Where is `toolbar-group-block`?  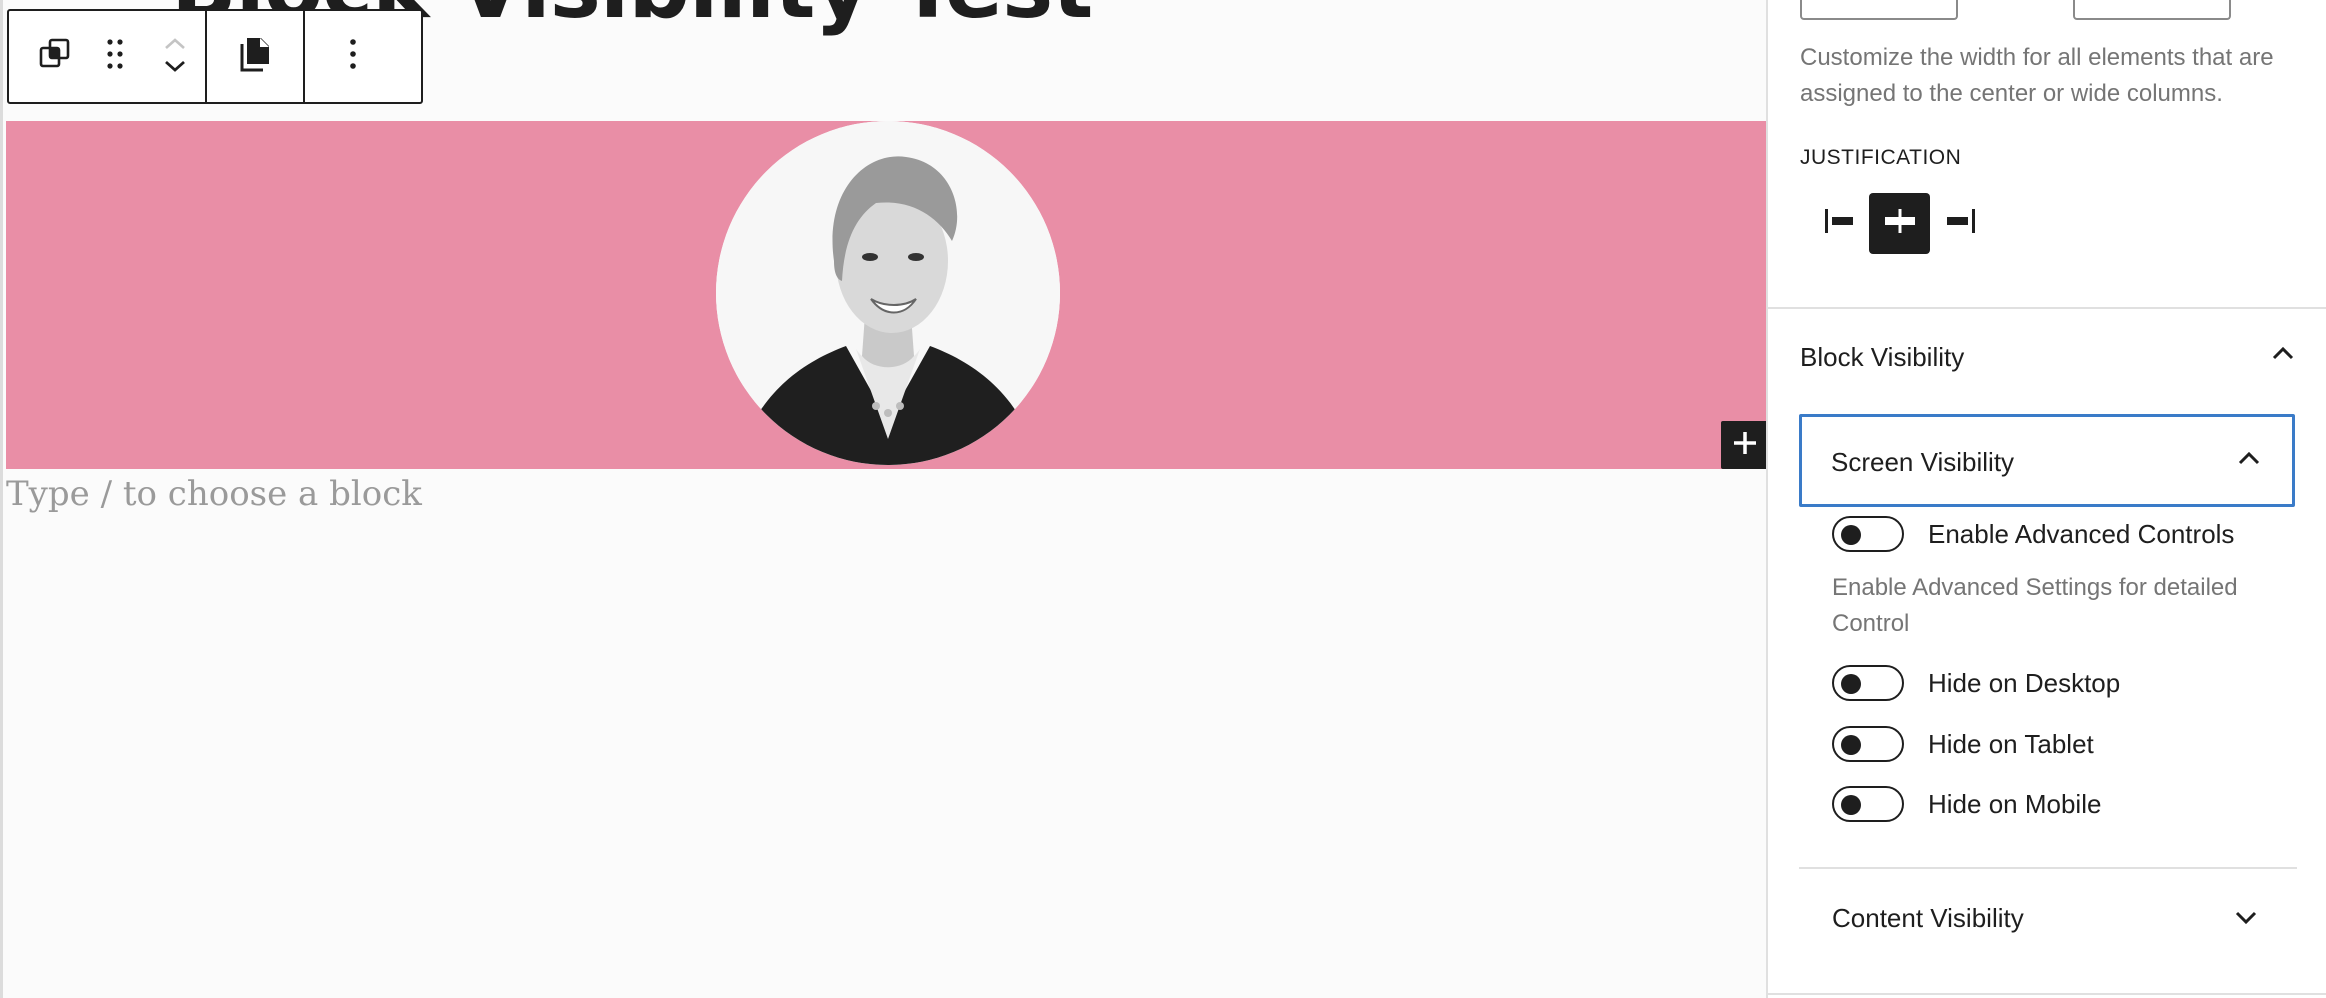
toolbar-group-block is located at coordinates (107, 56).